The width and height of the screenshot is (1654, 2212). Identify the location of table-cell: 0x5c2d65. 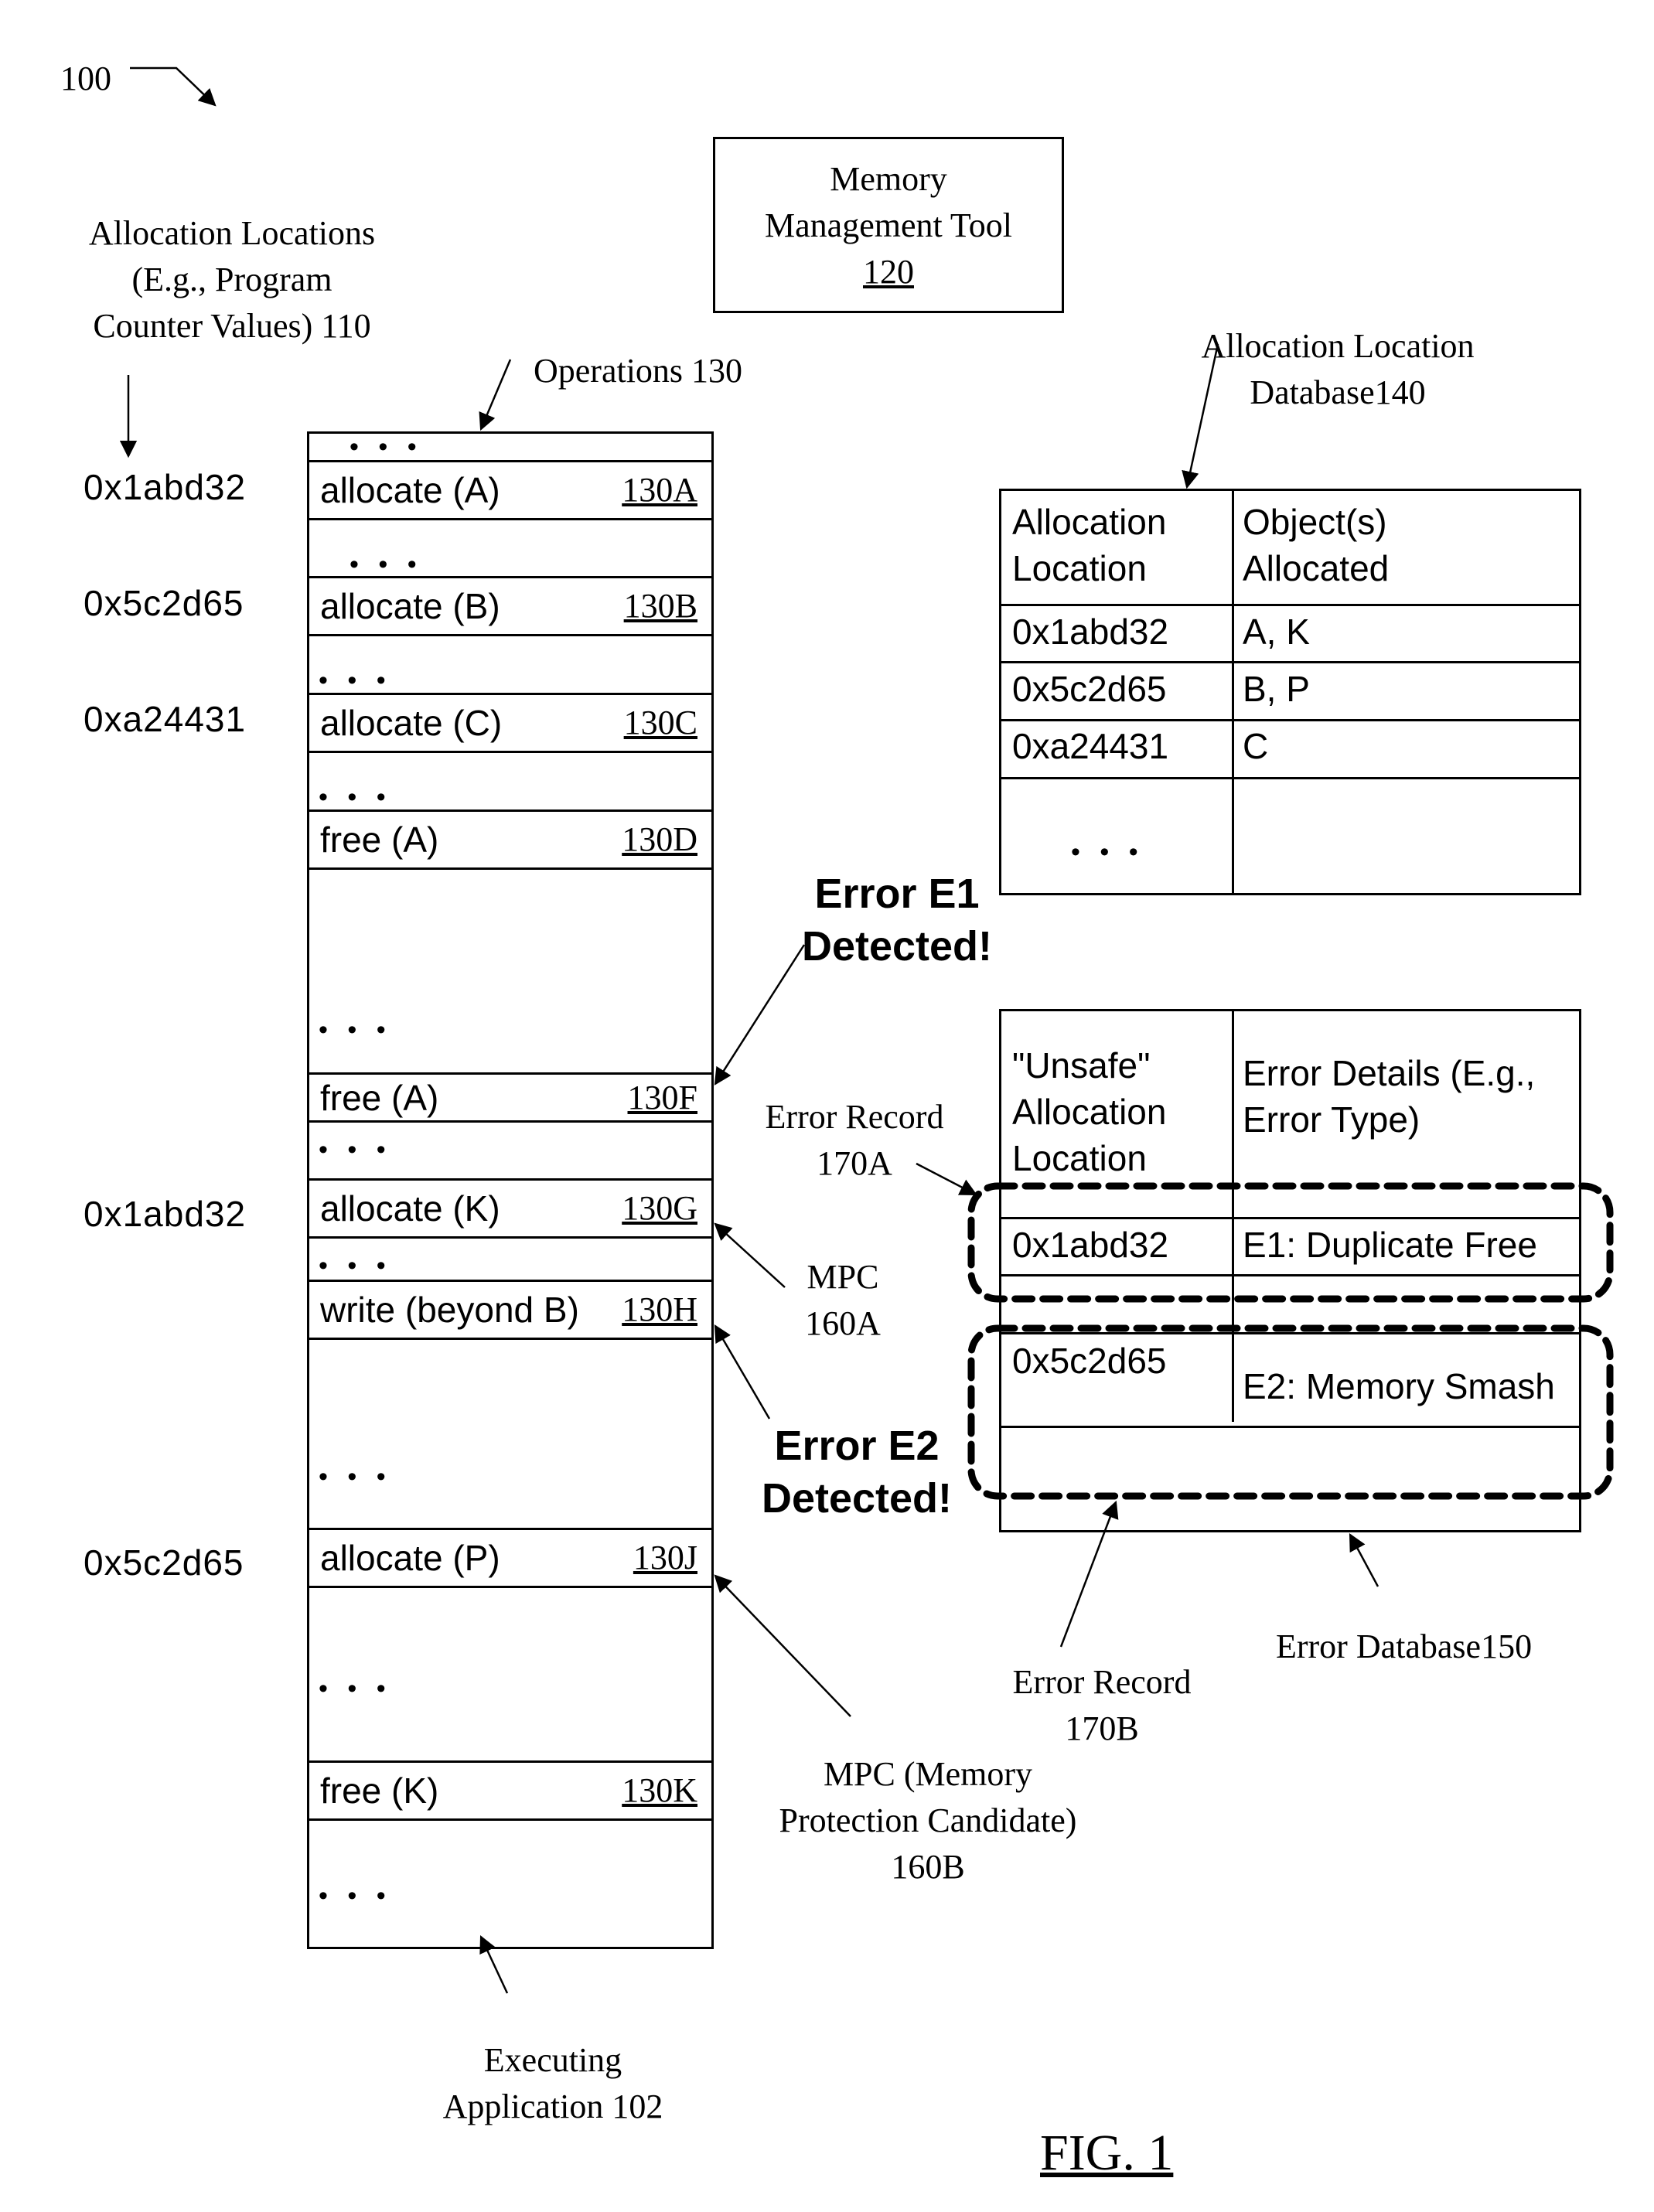
(1089, 1361).